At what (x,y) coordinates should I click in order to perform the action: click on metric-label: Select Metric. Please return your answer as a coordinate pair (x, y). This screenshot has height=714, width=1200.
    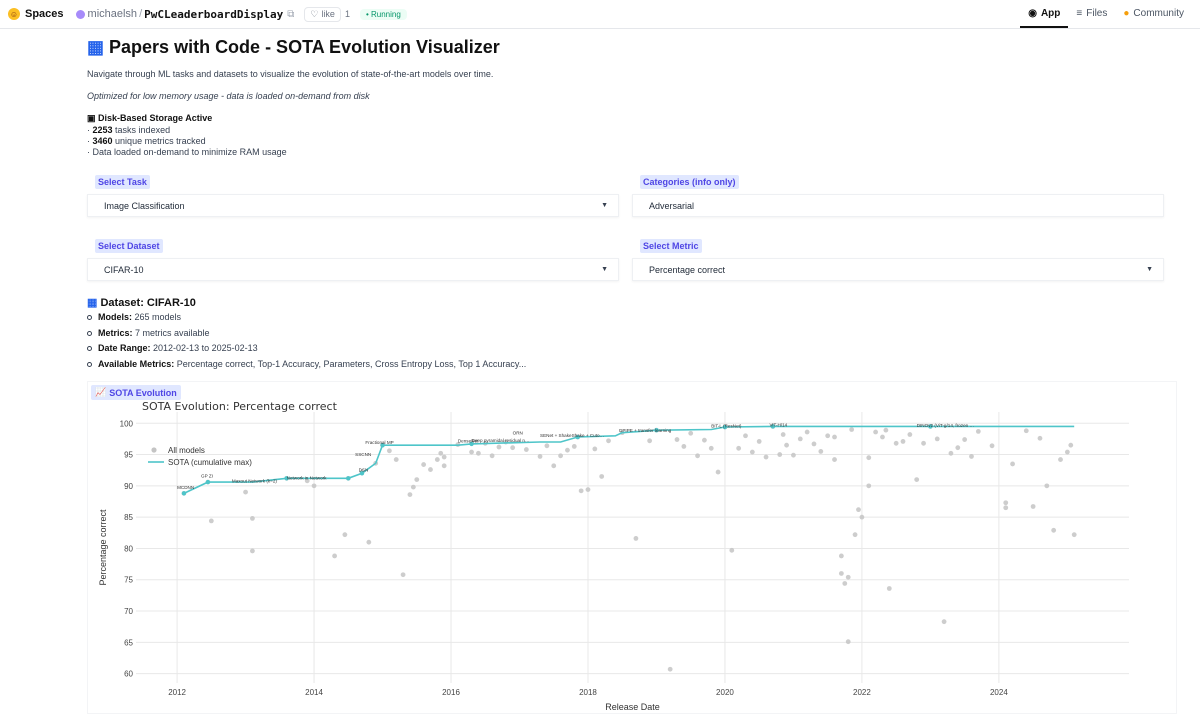
    Looking at the image, I should click on (671, 246).